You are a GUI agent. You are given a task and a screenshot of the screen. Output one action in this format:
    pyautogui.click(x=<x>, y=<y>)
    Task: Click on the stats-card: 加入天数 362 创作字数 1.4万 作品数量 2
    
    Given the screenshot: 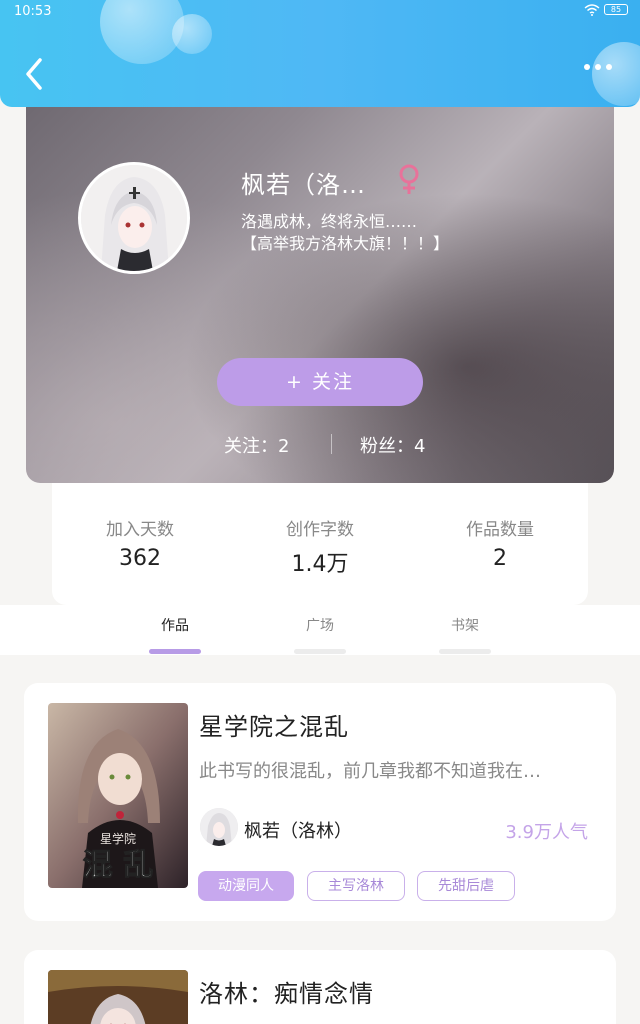 What is the action you would take?
    pyautogui.click(x=320, y=544)
    